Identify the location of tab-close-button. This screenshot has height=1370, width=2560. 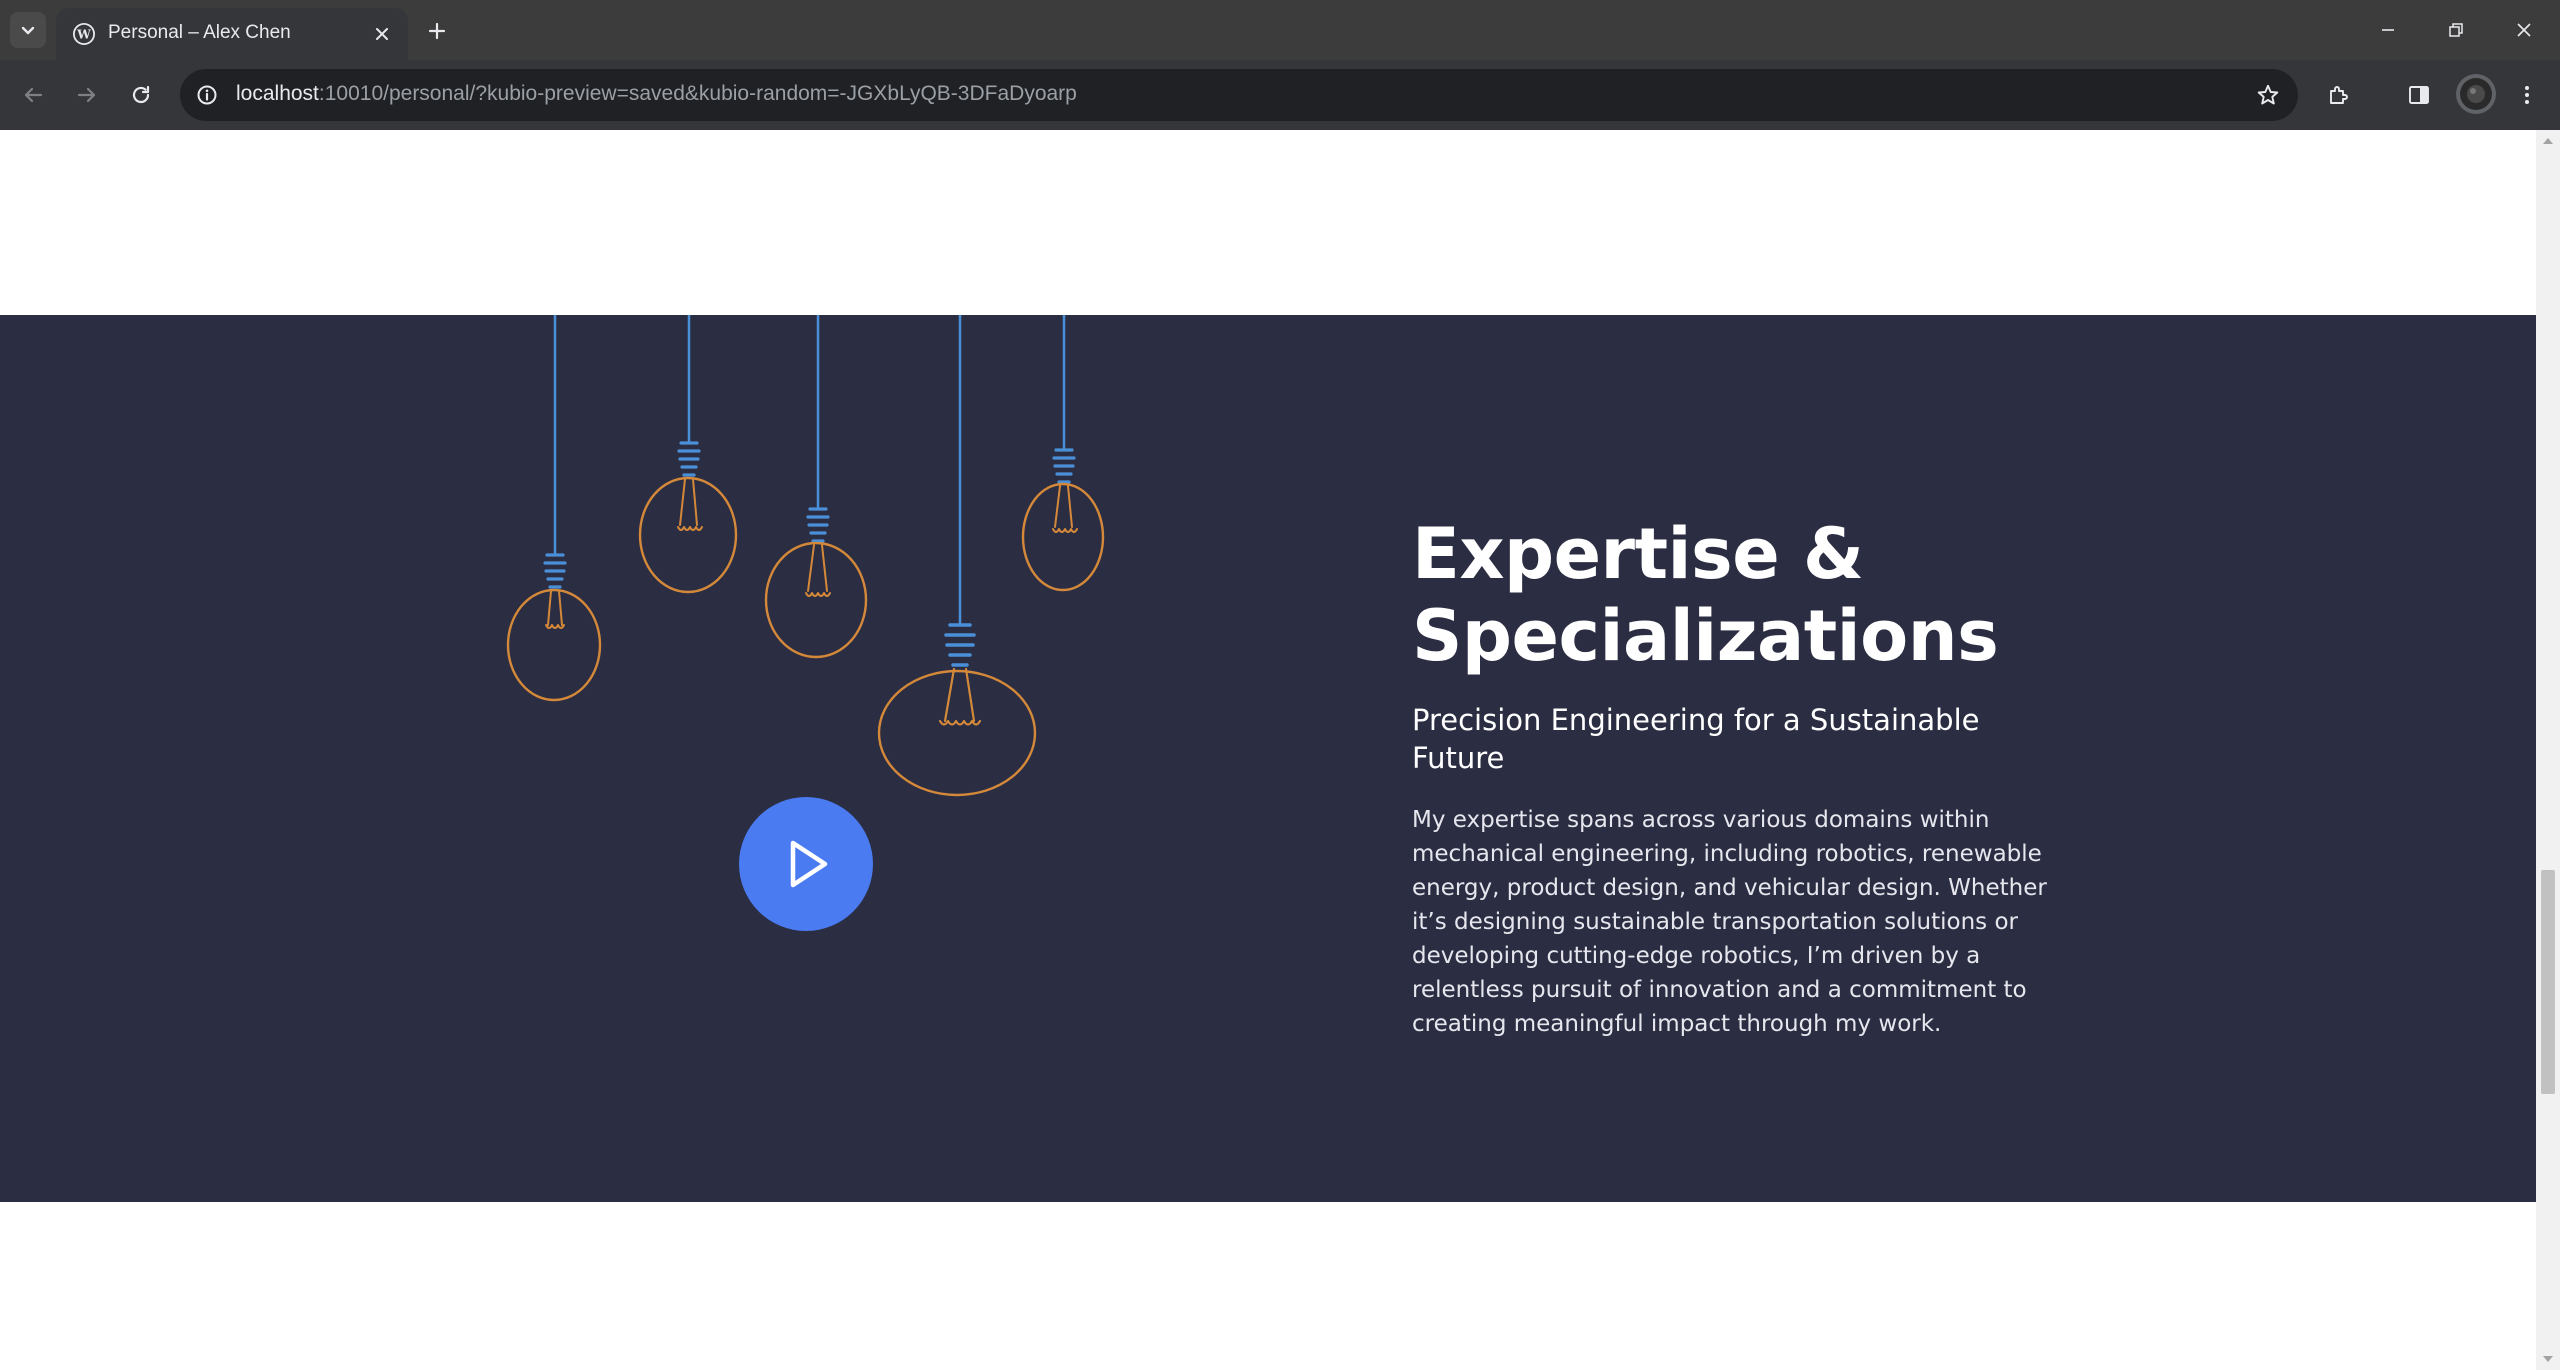
(382, 34).